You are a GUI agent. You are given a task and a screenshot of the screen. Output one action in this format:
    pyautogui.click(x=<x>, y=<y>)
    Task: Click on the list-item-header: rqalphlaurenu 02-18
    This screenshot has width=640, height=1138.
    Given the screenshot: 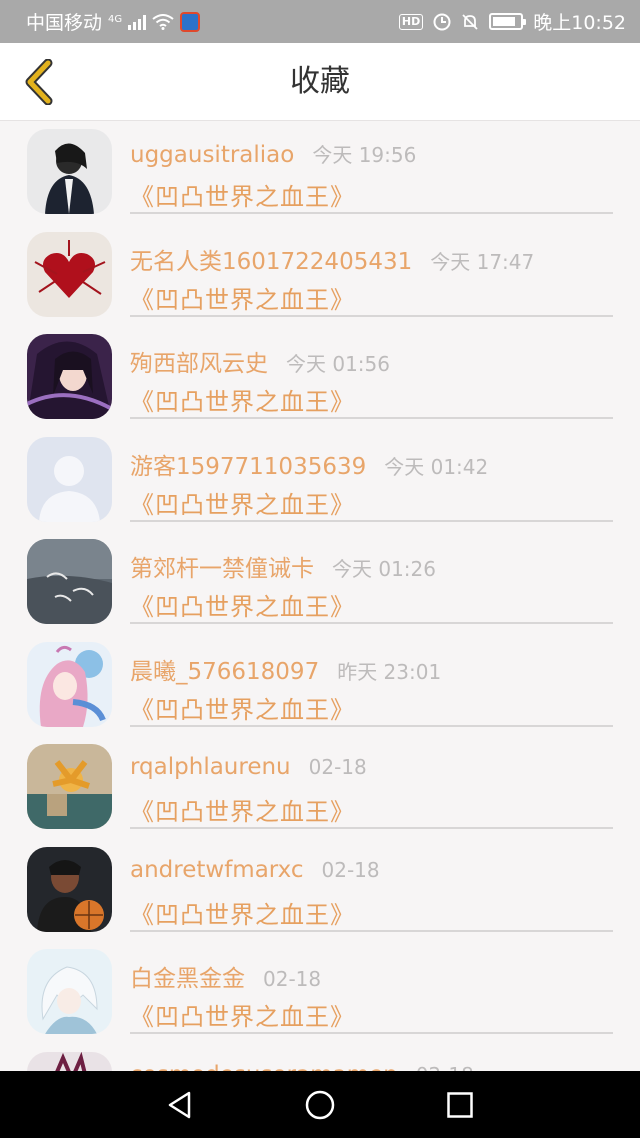 What is the action you would take?
    pyautogui.click(x=248, y=767)
    